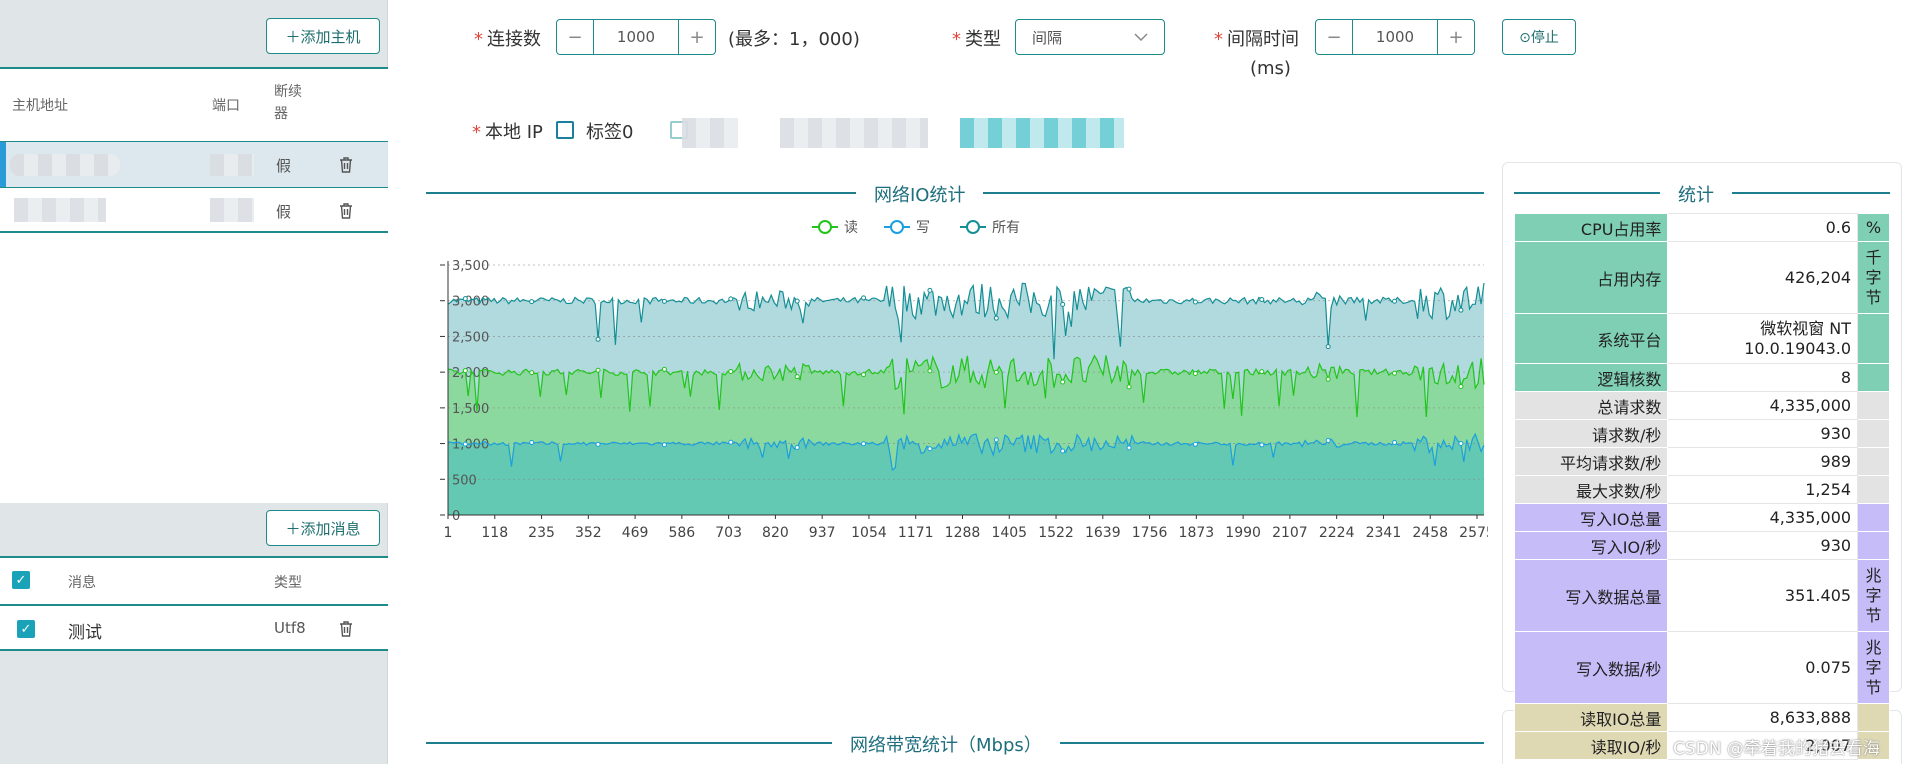 The width and height of the screenshot is (1920, 764). What do you see at coordinates (775, 533) in the screenshot?
I see `x-tick-label: 820` at bounding box center [775, 533].